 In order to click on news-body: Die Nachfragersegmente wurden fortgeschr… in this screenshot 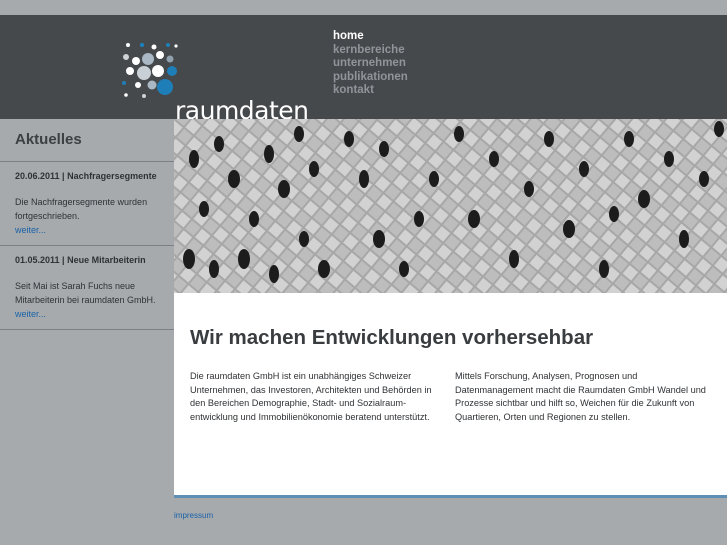, I will do `click(81, 209)`.